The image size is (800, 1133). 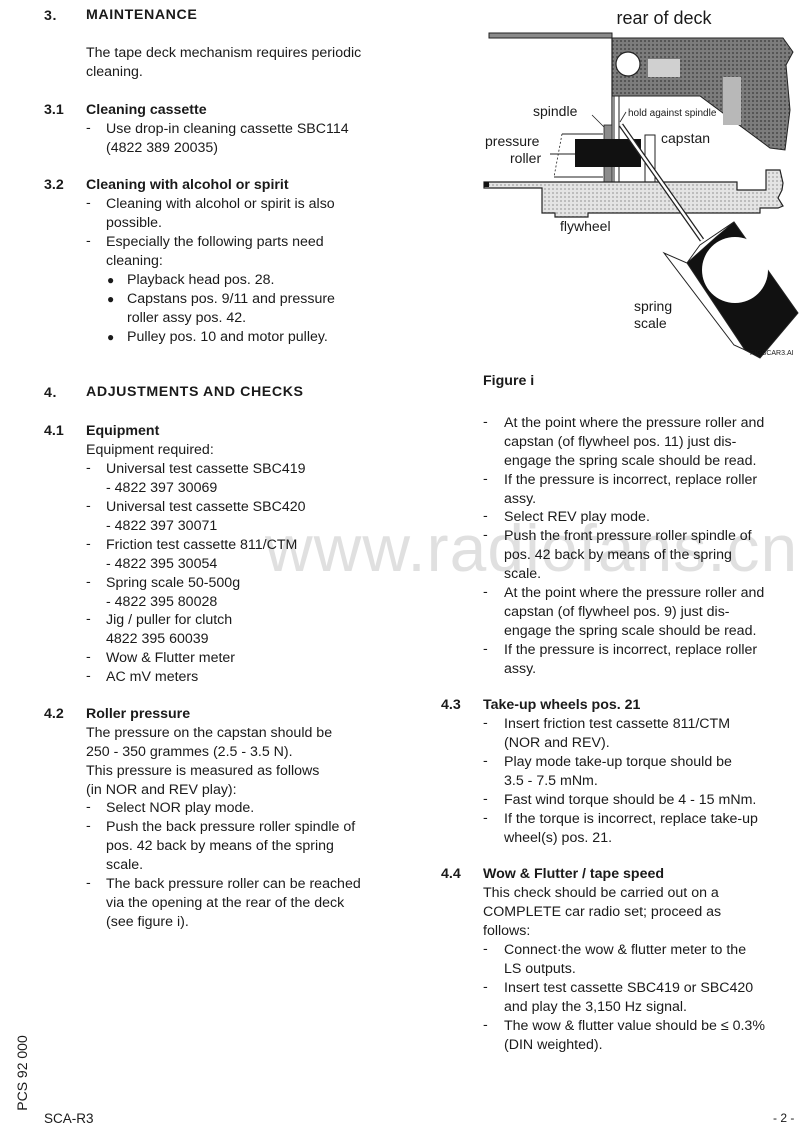 What do you see at coordinates (227, 129) in the screenshot?
I see `list-item-line: Use drop-in cleaning cassette SBC114` at bounding box center [227, 129].